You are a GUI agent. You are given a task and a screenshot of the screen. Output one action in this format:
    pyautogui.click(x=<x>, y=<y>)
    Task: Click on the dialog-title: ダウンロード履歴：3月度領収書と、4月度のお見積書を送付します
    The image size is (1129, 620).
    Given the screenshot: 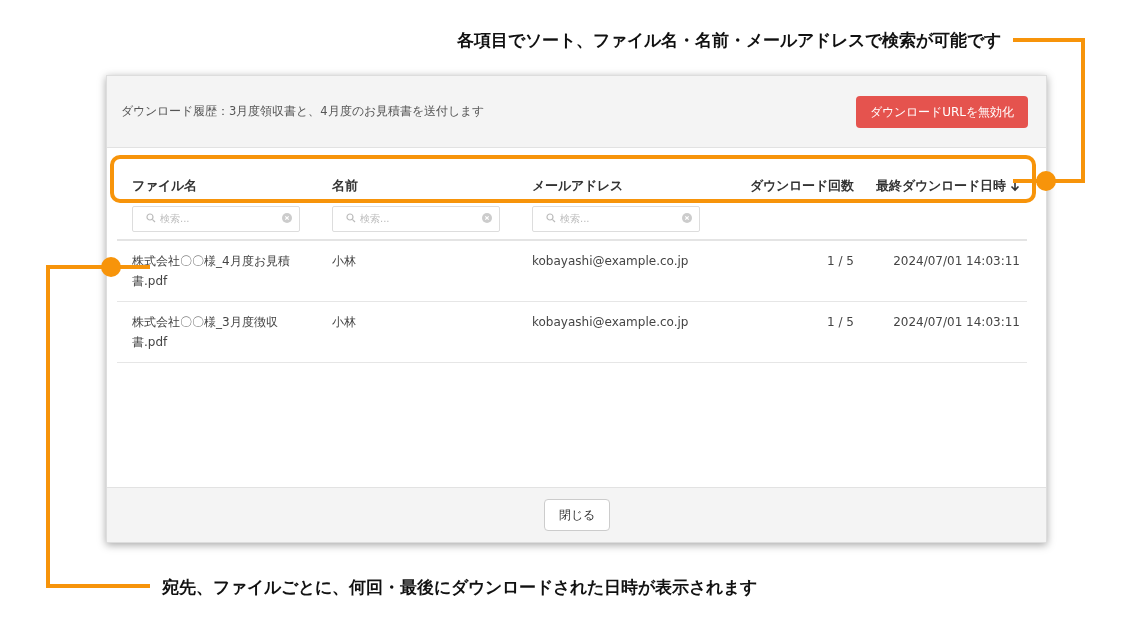 What is the action you would take?
    pyautogui.click(x=302, y=111)
    